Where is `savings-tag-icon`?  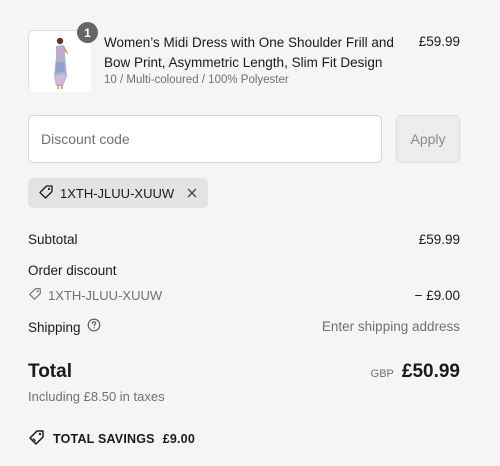
savings-tag-icon is located at coordinates (36, 439).